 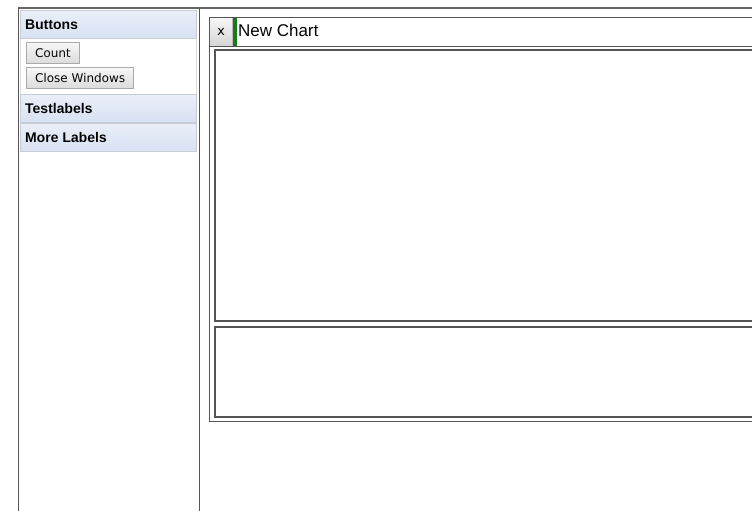 I want to click on accordion-header: Buttons, so click(x=108, y=24).